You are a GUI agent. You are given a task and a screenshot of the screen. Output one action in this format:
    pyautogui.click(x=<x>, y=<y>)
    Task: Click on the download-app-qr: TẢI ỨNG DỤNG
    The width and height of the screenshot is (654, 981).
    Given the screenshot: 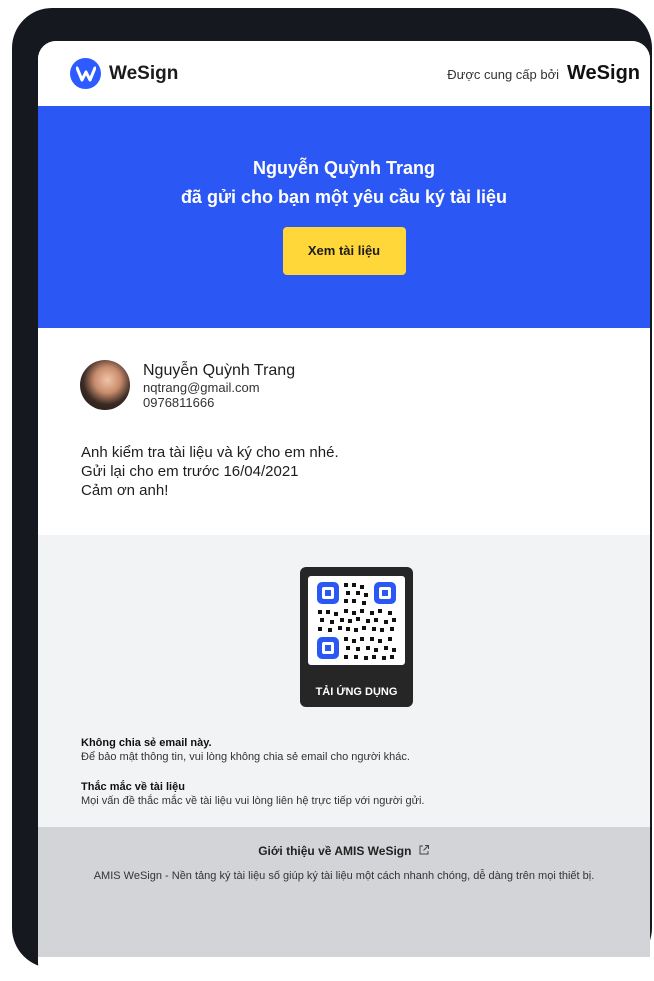 What is the action you would take?
    pyautogui.click(x=356, y=637)
    